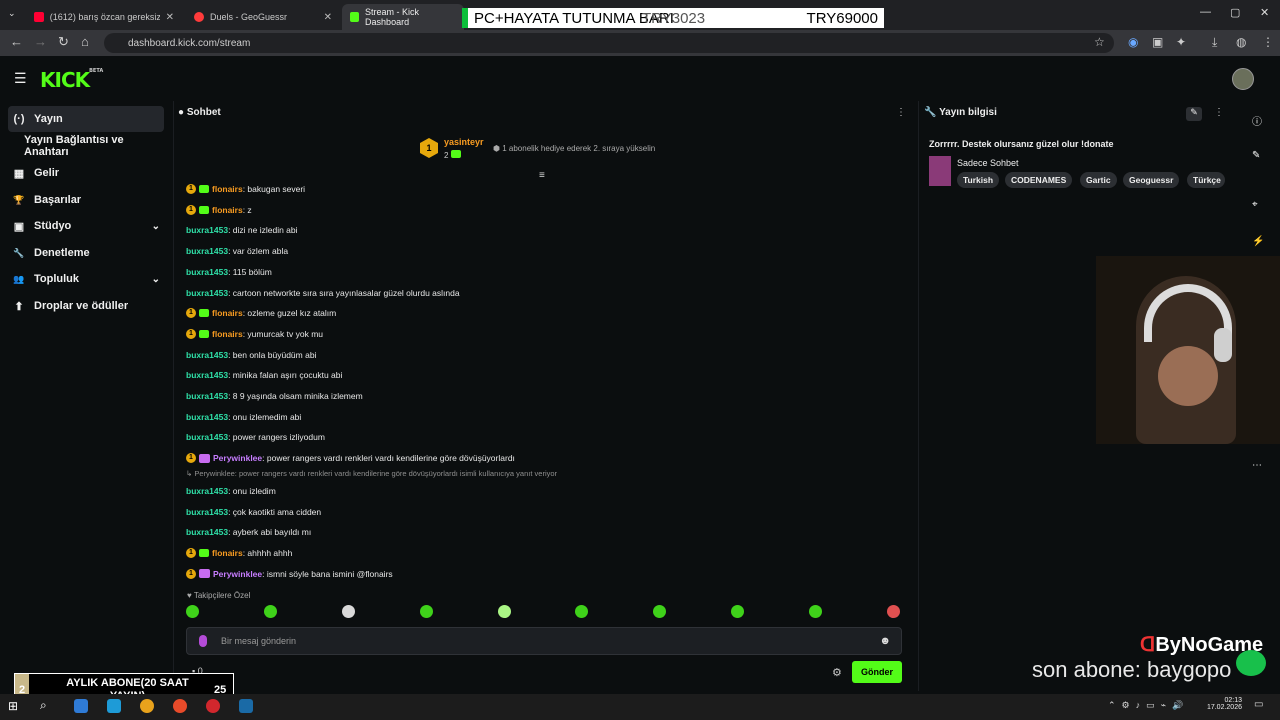 Image resolution: width=1280 pixels, height=720 pixels. I want to click on maximize-icon: ▢, so click(1235, 12).